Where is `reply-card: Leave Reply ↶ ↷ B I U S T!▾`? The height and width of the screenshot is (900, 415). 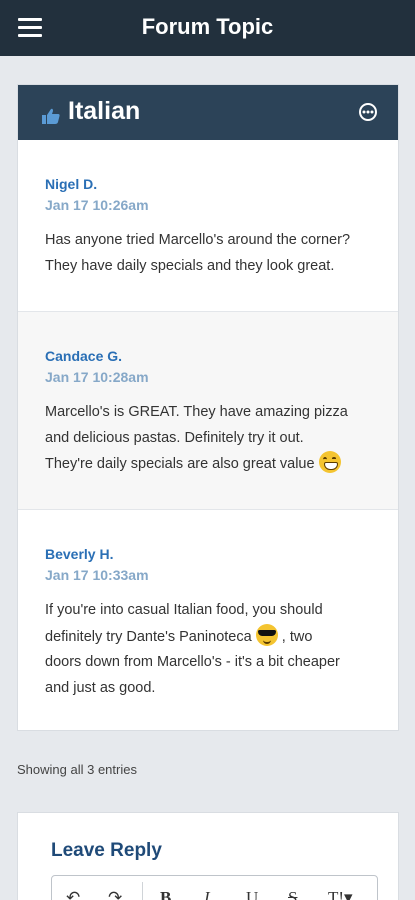
reply-card: Leave Reply ↶ ↷ B I U S T!▾ is located at coordinates (208, 856).